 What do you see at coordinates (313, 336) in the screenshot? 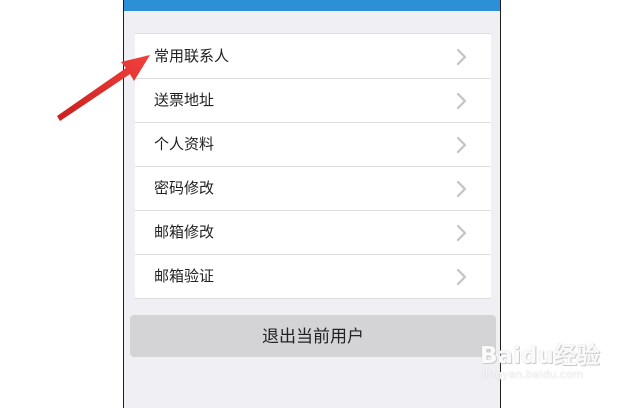
I see `logout-button: 退出当前用户` at bounding box center [313, 336].